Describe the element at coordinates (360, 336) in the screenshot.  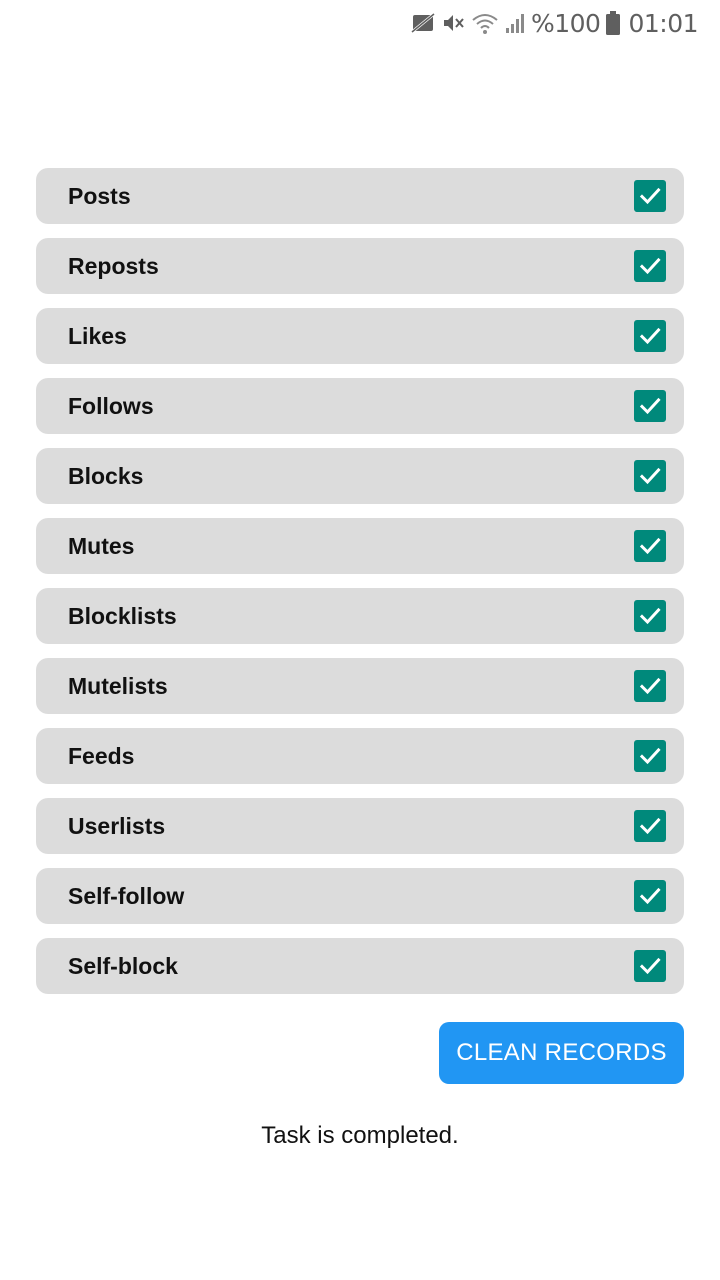
I see `option-row-likes: Likes` at that location.